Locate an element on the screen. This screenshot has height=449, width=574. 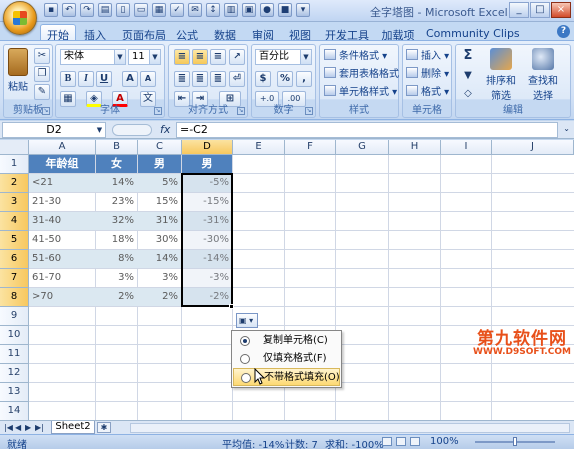
menu-item-copy-cells: 复制单元格(C) is located at coordinates (286, 341).